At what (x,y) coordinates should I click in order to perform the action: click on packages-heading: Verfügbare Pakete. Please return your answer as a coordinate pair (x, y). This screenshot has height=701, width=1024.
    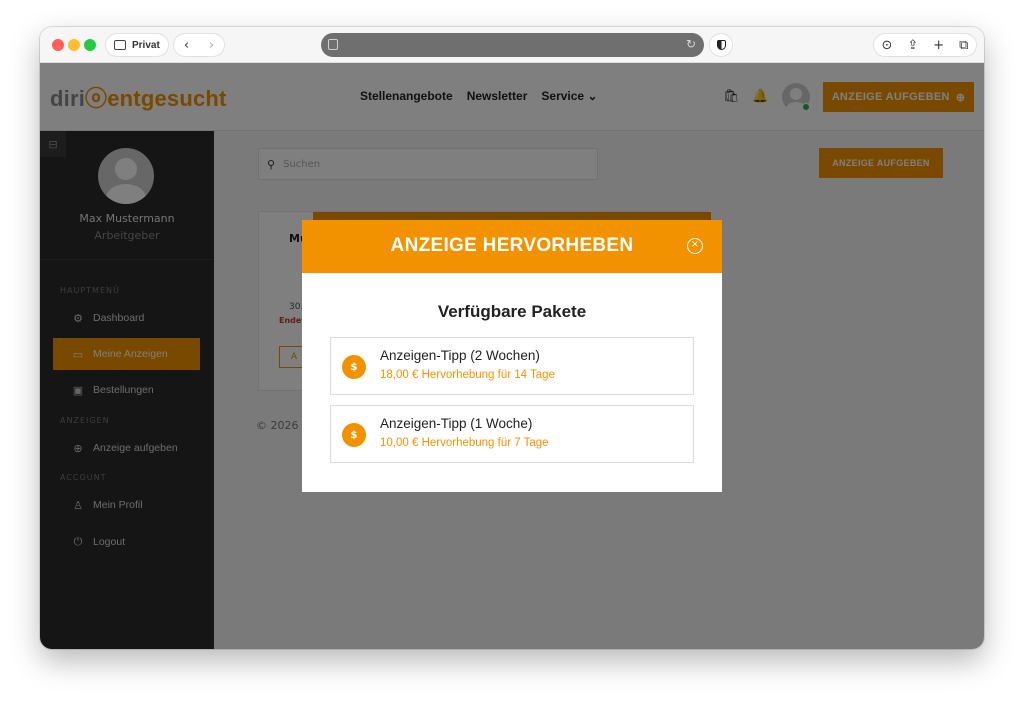
    Looking at the image, I should click on (512, 311).